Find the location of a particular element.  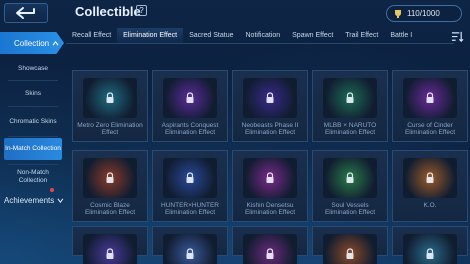

sidebar-item-skins: Skins is located at coordinates (33, 94).